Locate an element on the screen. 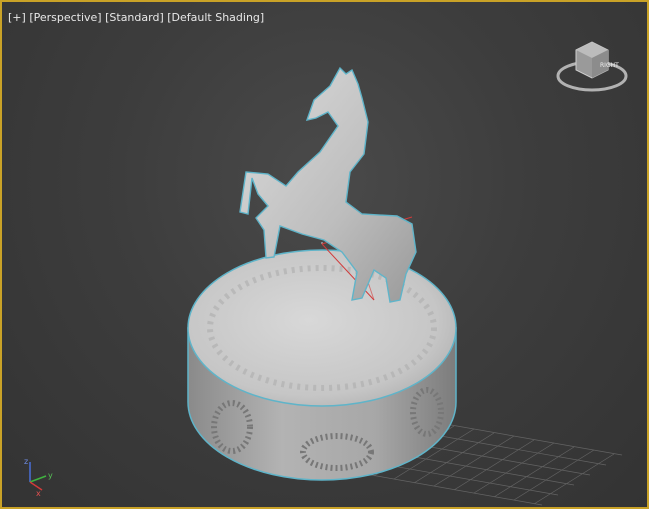 This screenshot has width=649, height=509. axis-x-label: x is located at coordinates (38, 493).